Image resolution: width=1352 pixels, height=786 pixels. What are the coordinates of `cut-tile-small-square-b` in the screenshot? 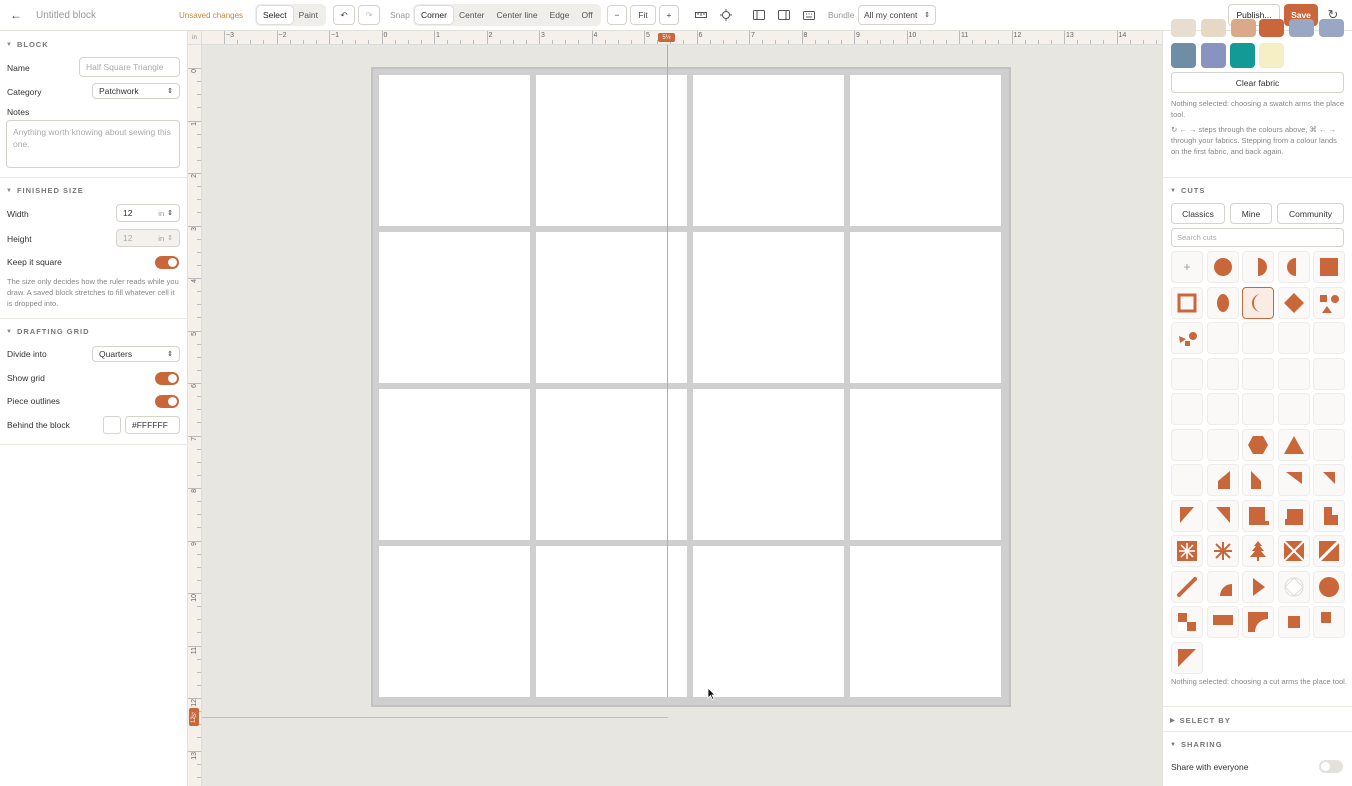 It's located at (1329, 622).